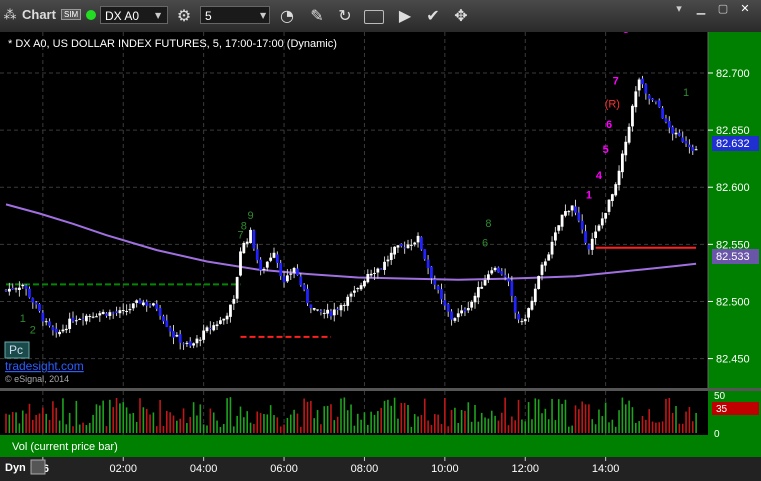 This screenshot has width=761, height=481. What do you see at coordinates (405, 16) in the screenshot?
I see `play-icon: ▶` at bounding box center [405, 16].